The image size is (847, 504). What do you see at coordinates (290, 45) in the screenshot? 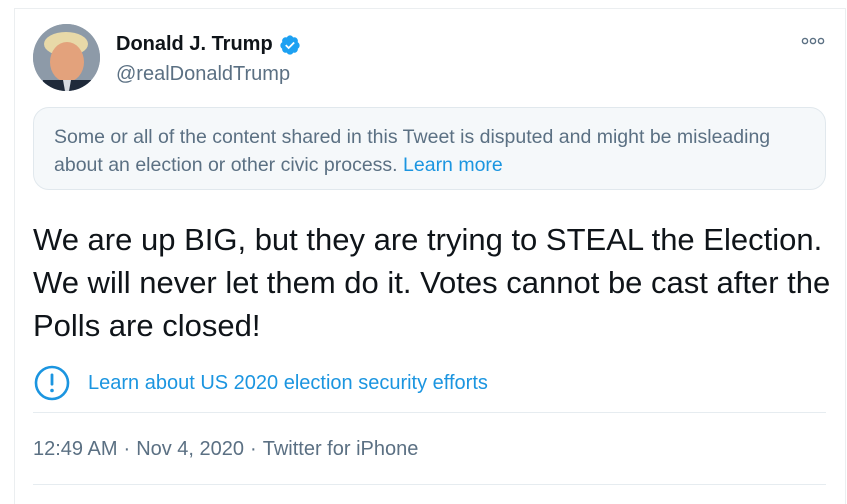
I see `verified-badge-icon` at bounding box center [290, 45].